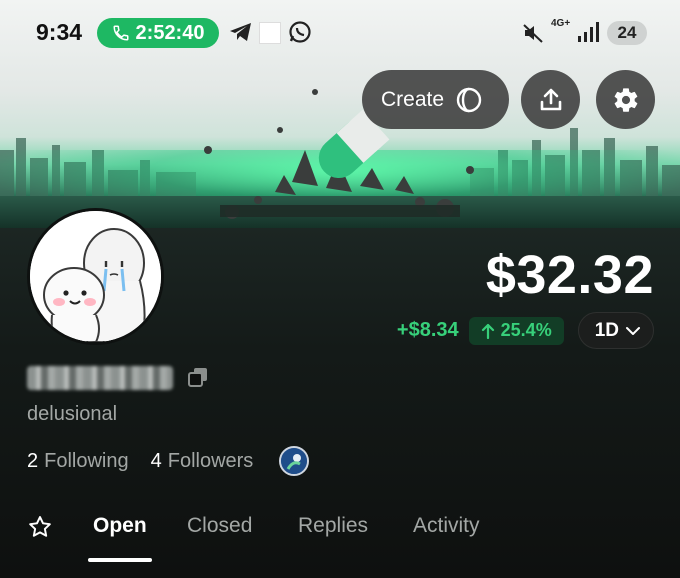  What do you see at coordinates (446, 526) in the screenshot?
I see `tab-activity: Activity` at bounding box center [446, 526].